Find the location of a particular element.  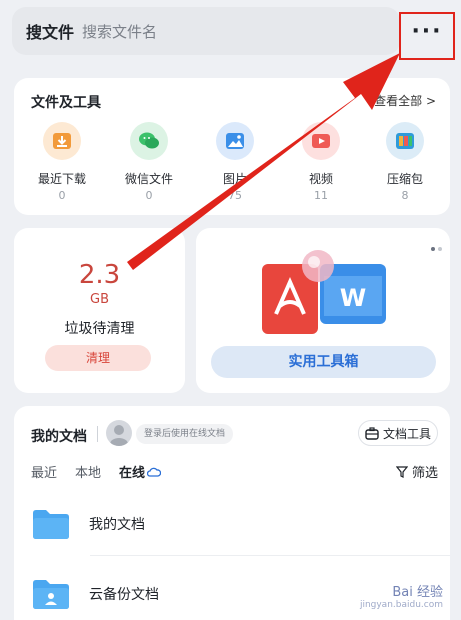

more-icon: ··· is located at coordinates (427, 31).